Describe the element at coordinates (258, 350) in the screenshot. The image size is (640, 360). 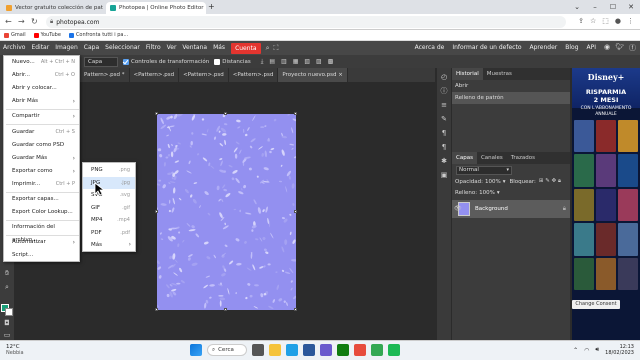
I see `task-view-icon` at that location.